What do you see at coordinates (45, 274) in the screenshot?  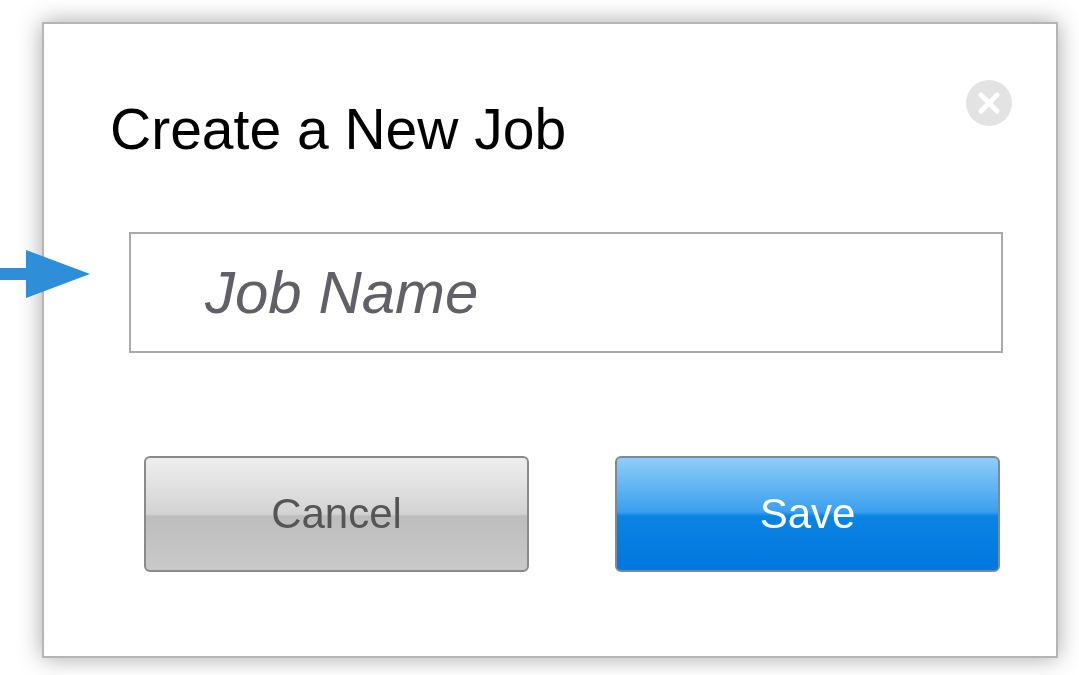 I see `arrow-icon` at bounding box center [45, 274].